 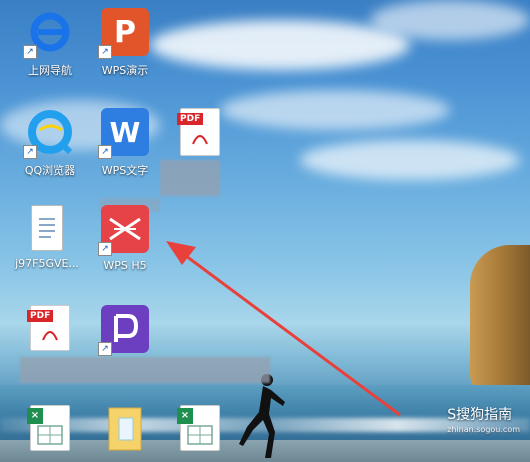 What do you see at coordinates (483, 429) in the screenshot?
I see `watermark-url: zhinan.sogou.com` at bounding box center [483, 429].